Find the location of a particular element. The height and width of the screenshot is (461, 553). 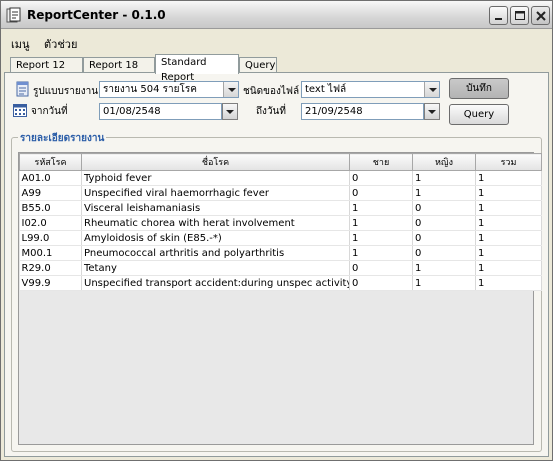

save-button: บันทึก is located at coordinates (479, 88).